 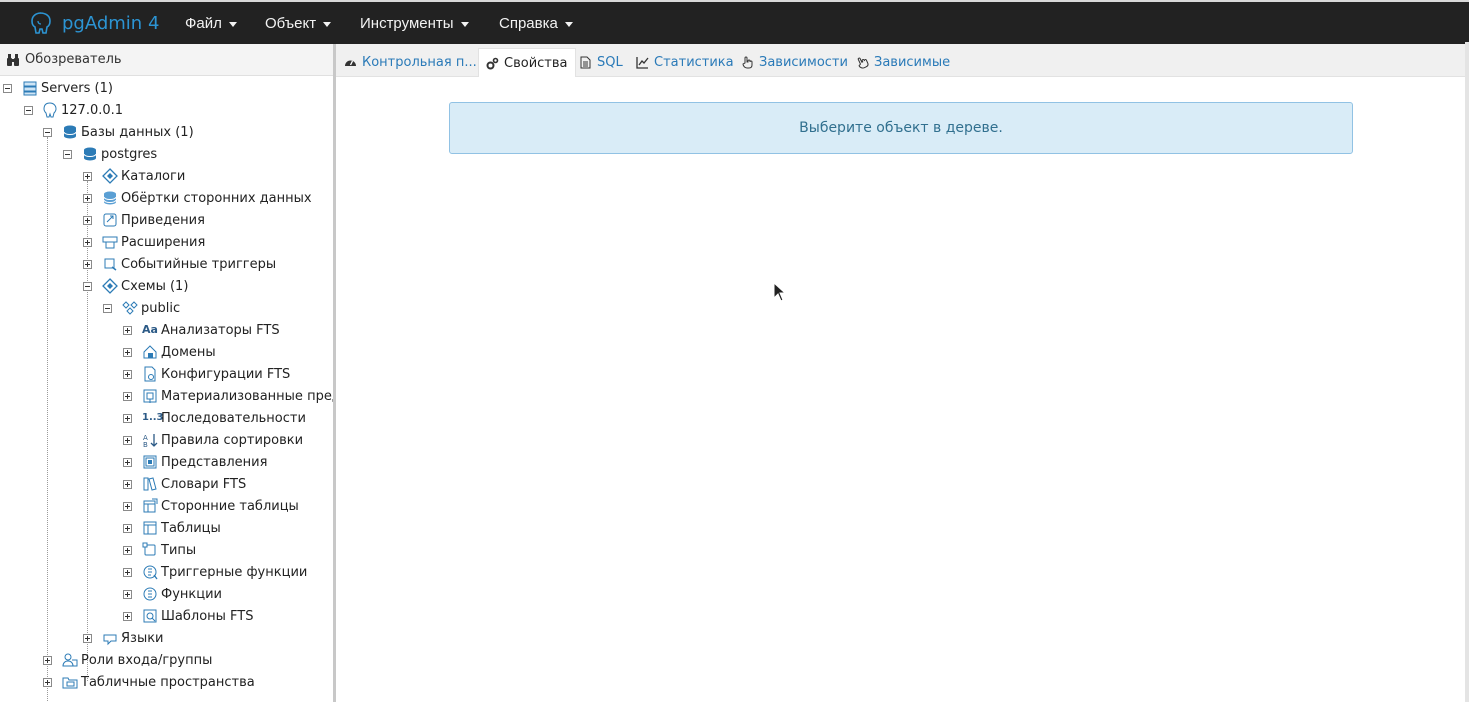 I want to click on databases-icon, so click(x=70, y=132).